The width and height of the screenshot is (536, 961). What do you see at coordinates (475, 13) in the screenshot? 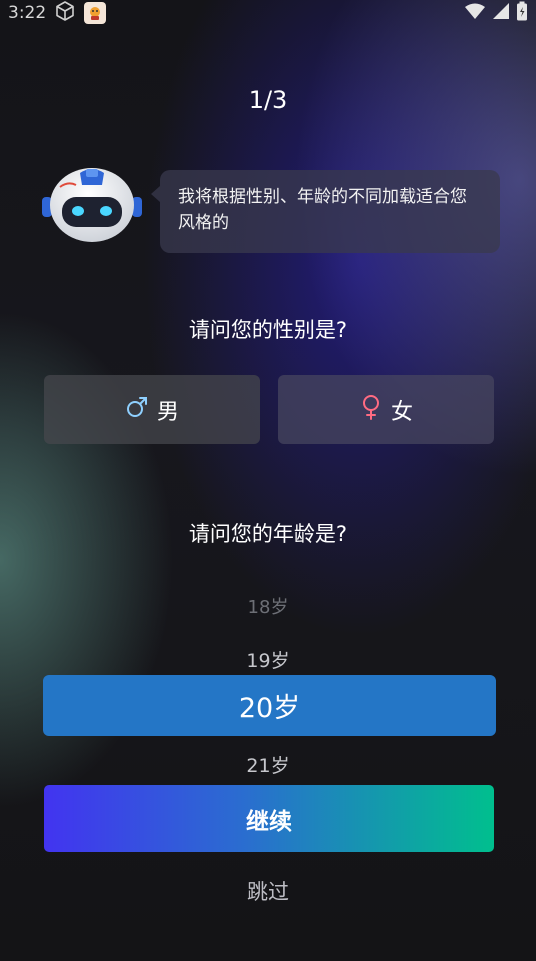
I see `wifi-icon` at bounding box center [475, 13].